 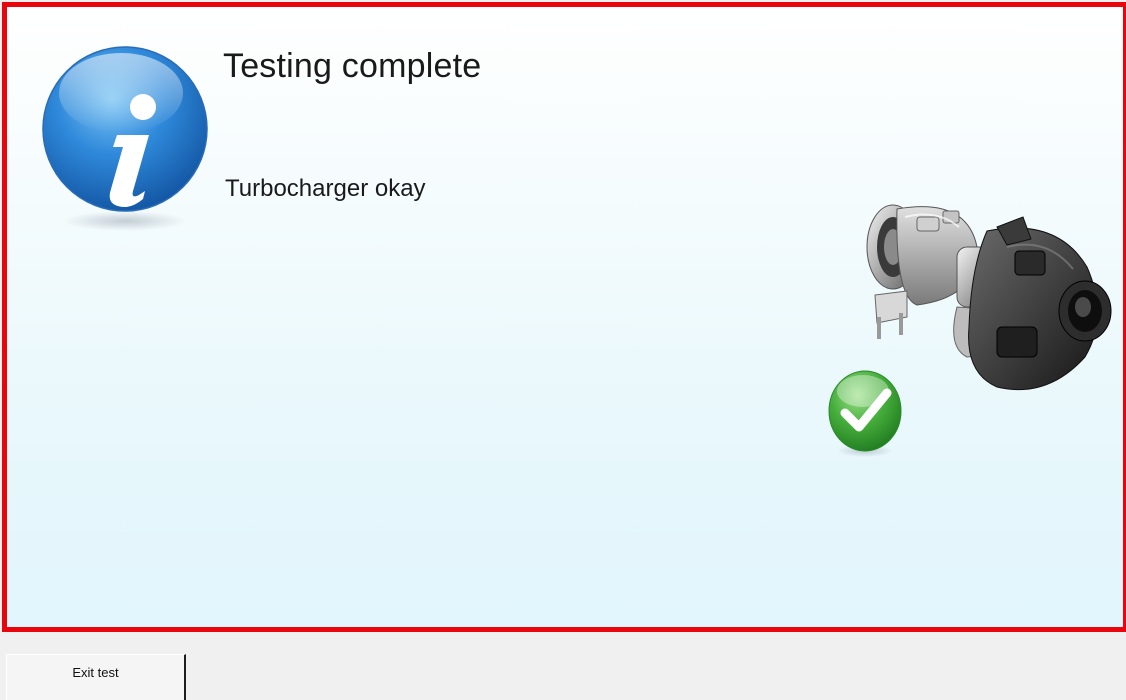 What do you see at coordinates (125, 138) in the screenshot?
I see `info-icon` at bounding box center [125, 138].